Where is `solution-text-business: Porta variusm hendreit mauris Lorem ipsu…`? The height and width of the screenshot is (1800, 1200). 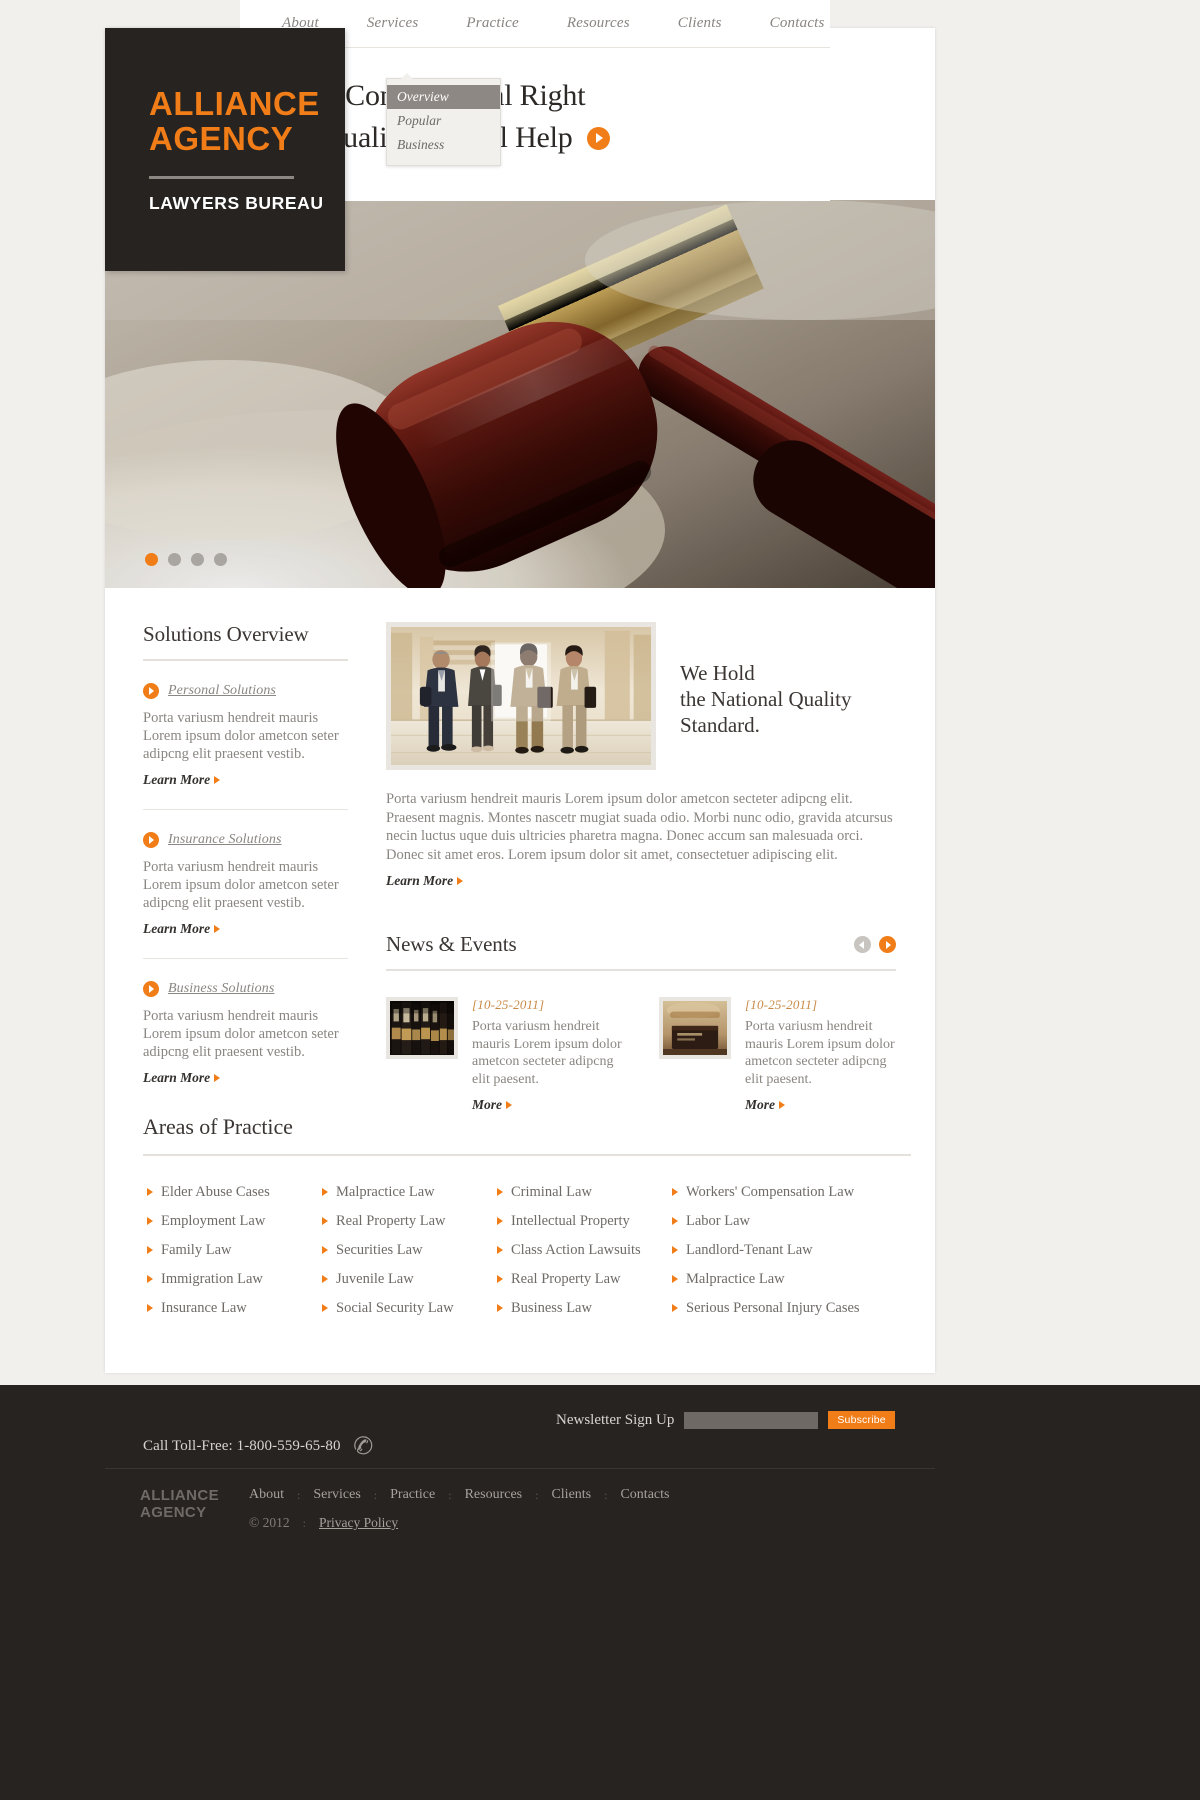
solution-text-business: Porta variusm hendreit mauris Lorem ipsu… is located at coordinates (241, 1034).